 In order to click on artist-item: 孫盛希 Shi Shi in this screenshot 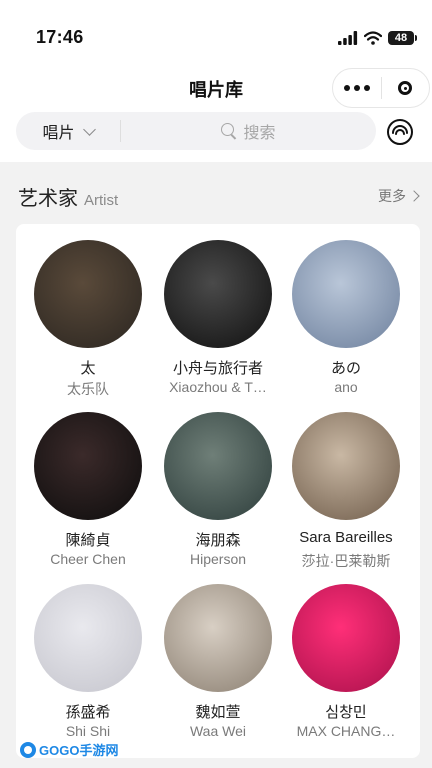, I will do `click(88, 661)`.